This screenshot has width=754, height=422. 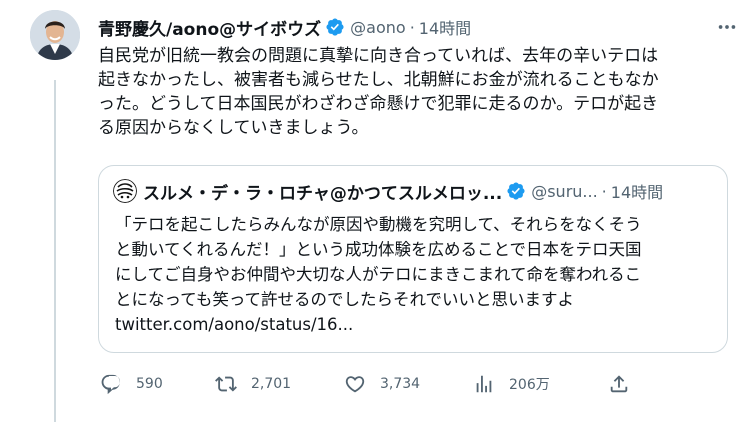 What do you see at coordinates (209, 27) in the screenshot?
I see `author-name: 青野慶久/aono@サイボウズ` at bounding box center [209, 27].